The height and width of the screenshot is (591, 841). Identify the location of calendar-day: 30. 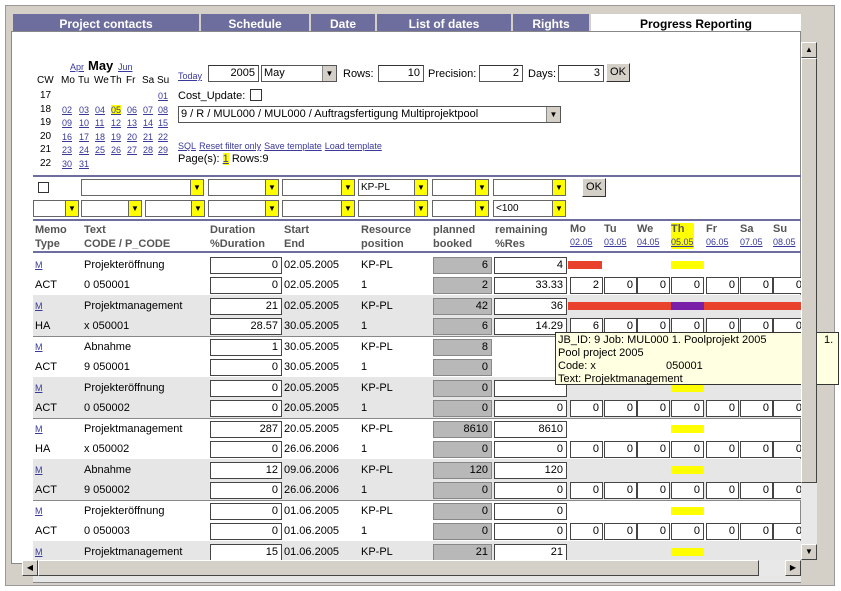
(67, 164).